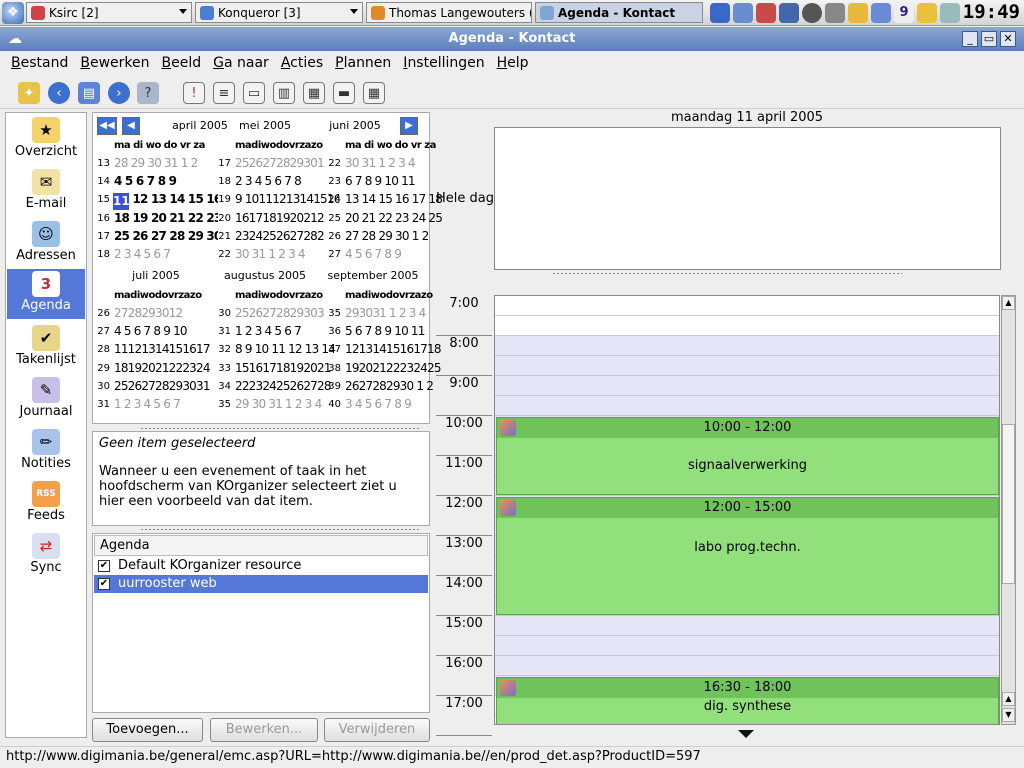 Image resolution: width=1024 pixels, height=768 pixels. Describe the element at coordinates (46, 348) in the screenshot. I see `sidebar-item-takenlijst: ✔ Takenlijst` at that location.